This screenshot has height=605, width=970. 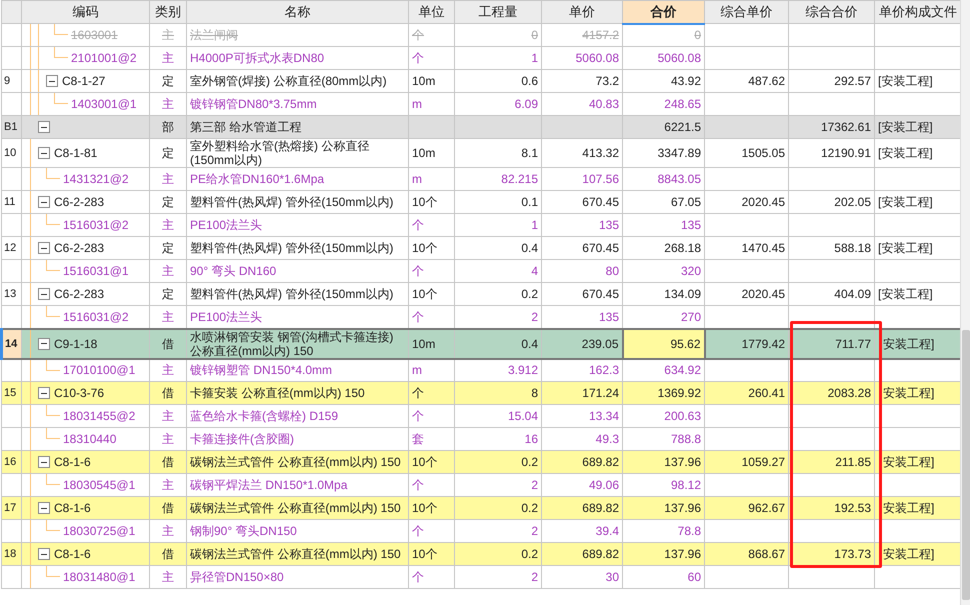 I want to click on table-cell: 1505.05, so click(x=763, y=153).